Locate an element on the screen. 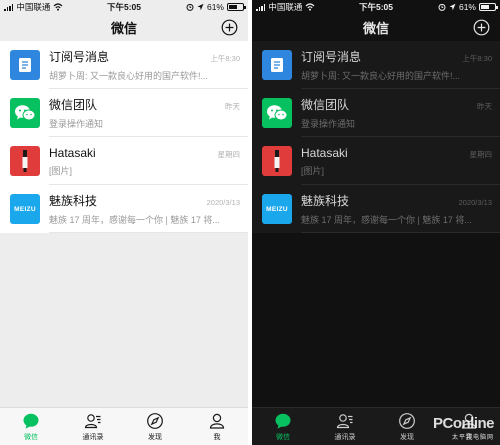 This screenshot has height=445, width=500. profile-icon is located at coordinates (217, 421).